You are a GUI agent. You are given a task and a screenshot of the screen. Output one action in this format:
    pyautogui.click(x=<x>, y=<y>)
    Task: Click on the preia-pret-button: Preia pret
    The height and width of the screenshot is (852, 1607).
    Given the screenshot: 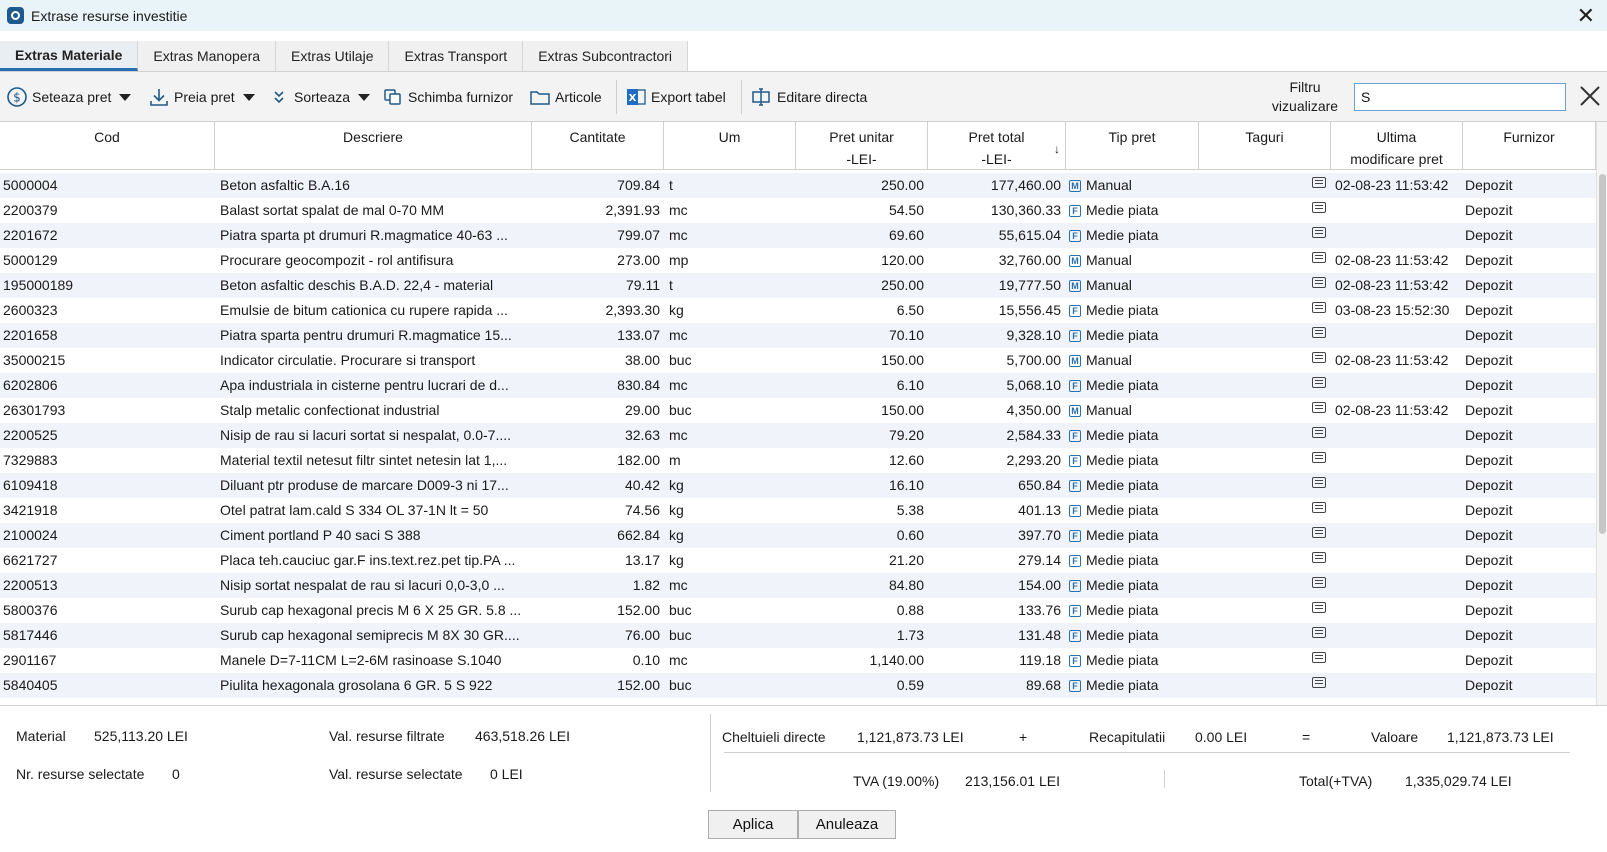 What is the action you would take?
    pyautogui.click(x=201, y=97)
    